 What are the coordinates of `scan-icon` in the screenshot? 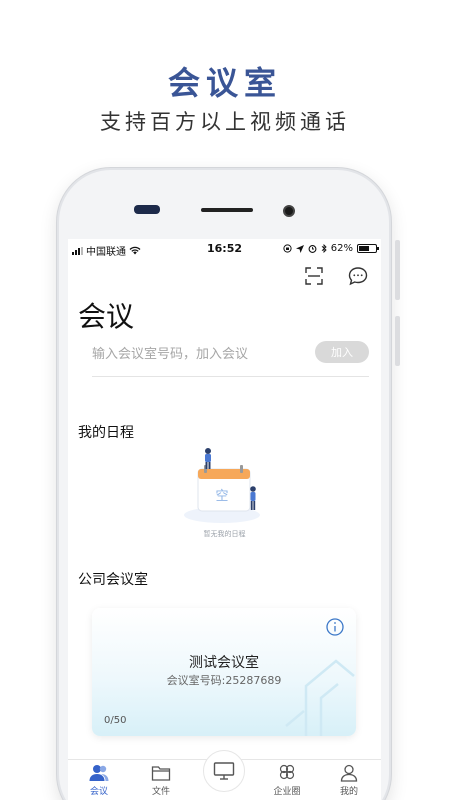 It's located at (314, 276).